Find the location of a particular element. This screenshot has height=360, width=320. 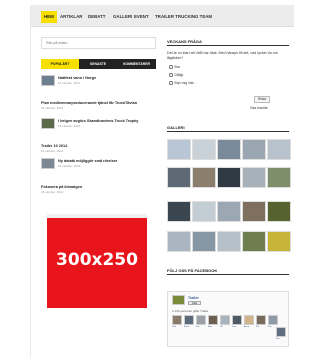

list-item: Nattfest vann i Norge 15 oktober, 2014 is located at coordinates (98, 82).